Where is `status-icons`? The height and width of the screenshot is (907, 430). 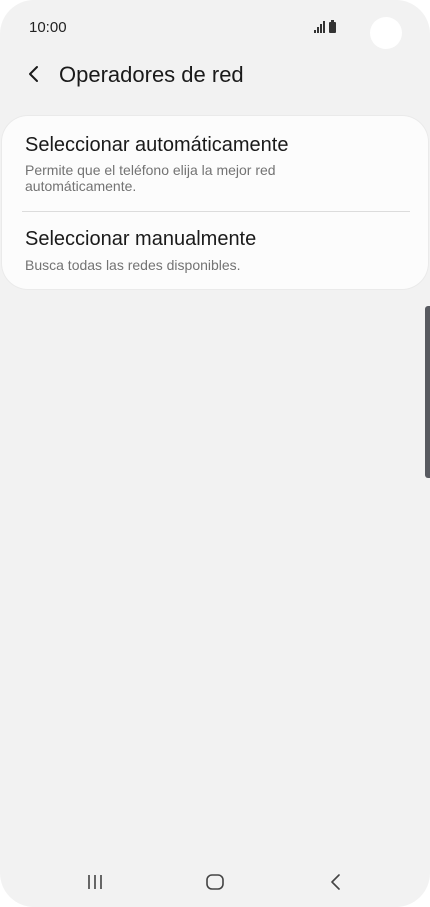 status-icons is located at coordinates (325, 26).